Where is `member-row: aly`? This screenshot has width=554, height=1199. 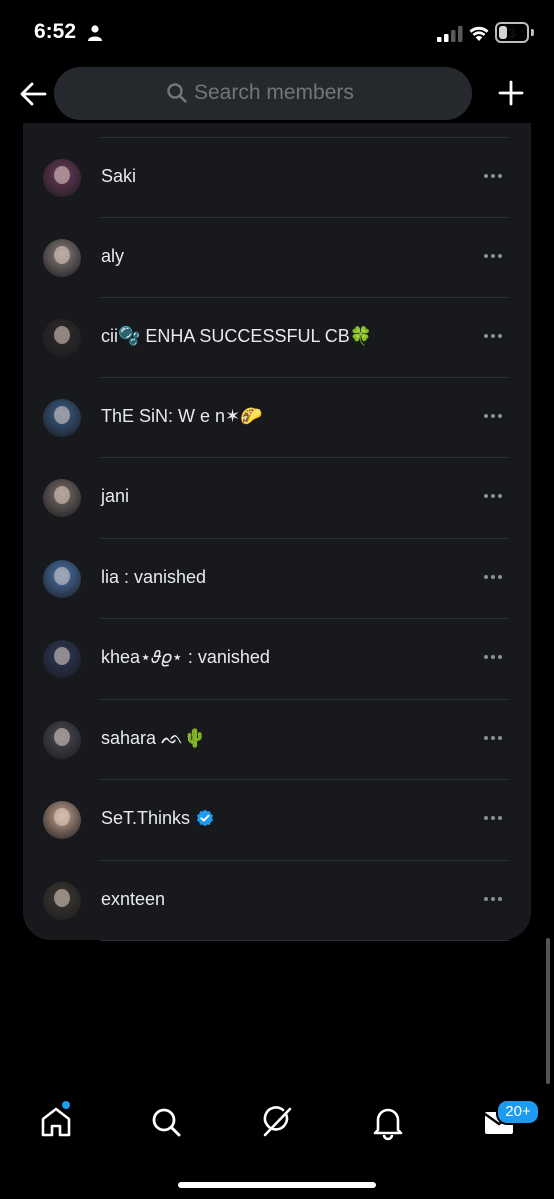 member-row: aly is located at coordinates (277, 258).